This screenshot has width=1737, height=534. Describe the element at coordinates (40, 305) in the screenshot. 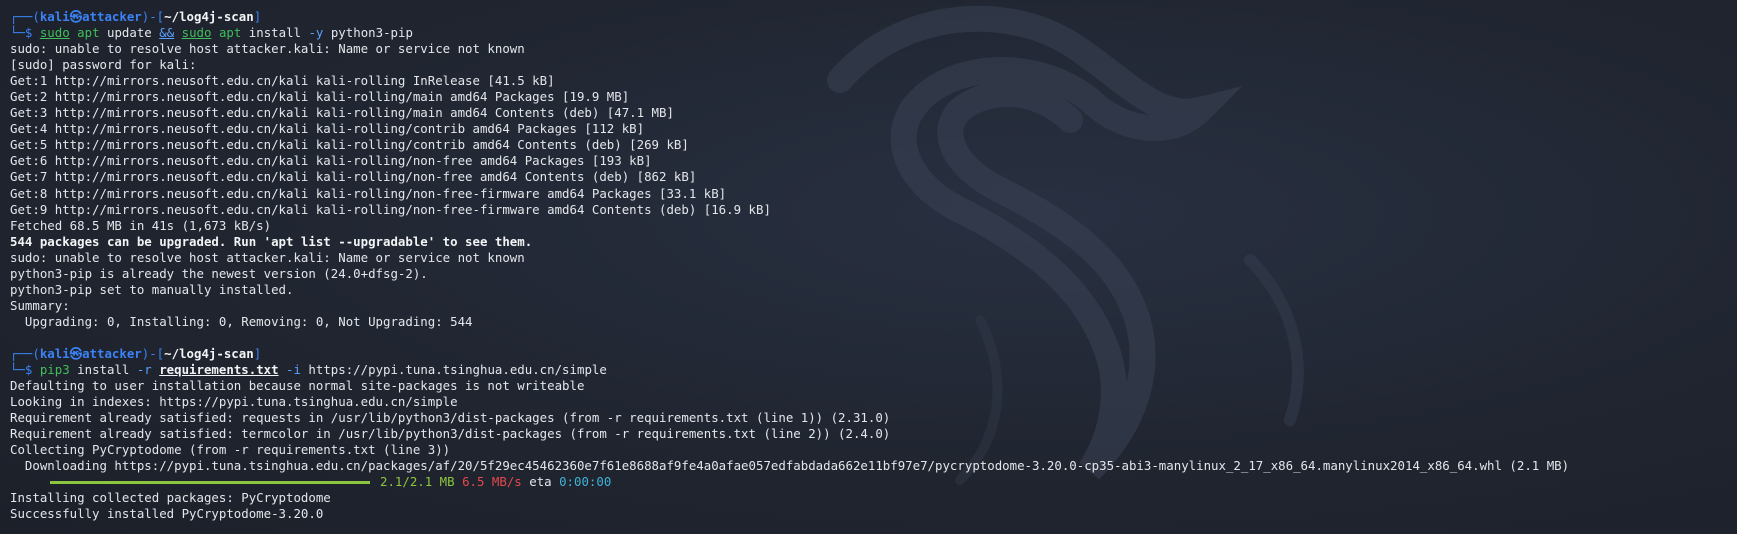

I see `output-line: Summary:` at that location.